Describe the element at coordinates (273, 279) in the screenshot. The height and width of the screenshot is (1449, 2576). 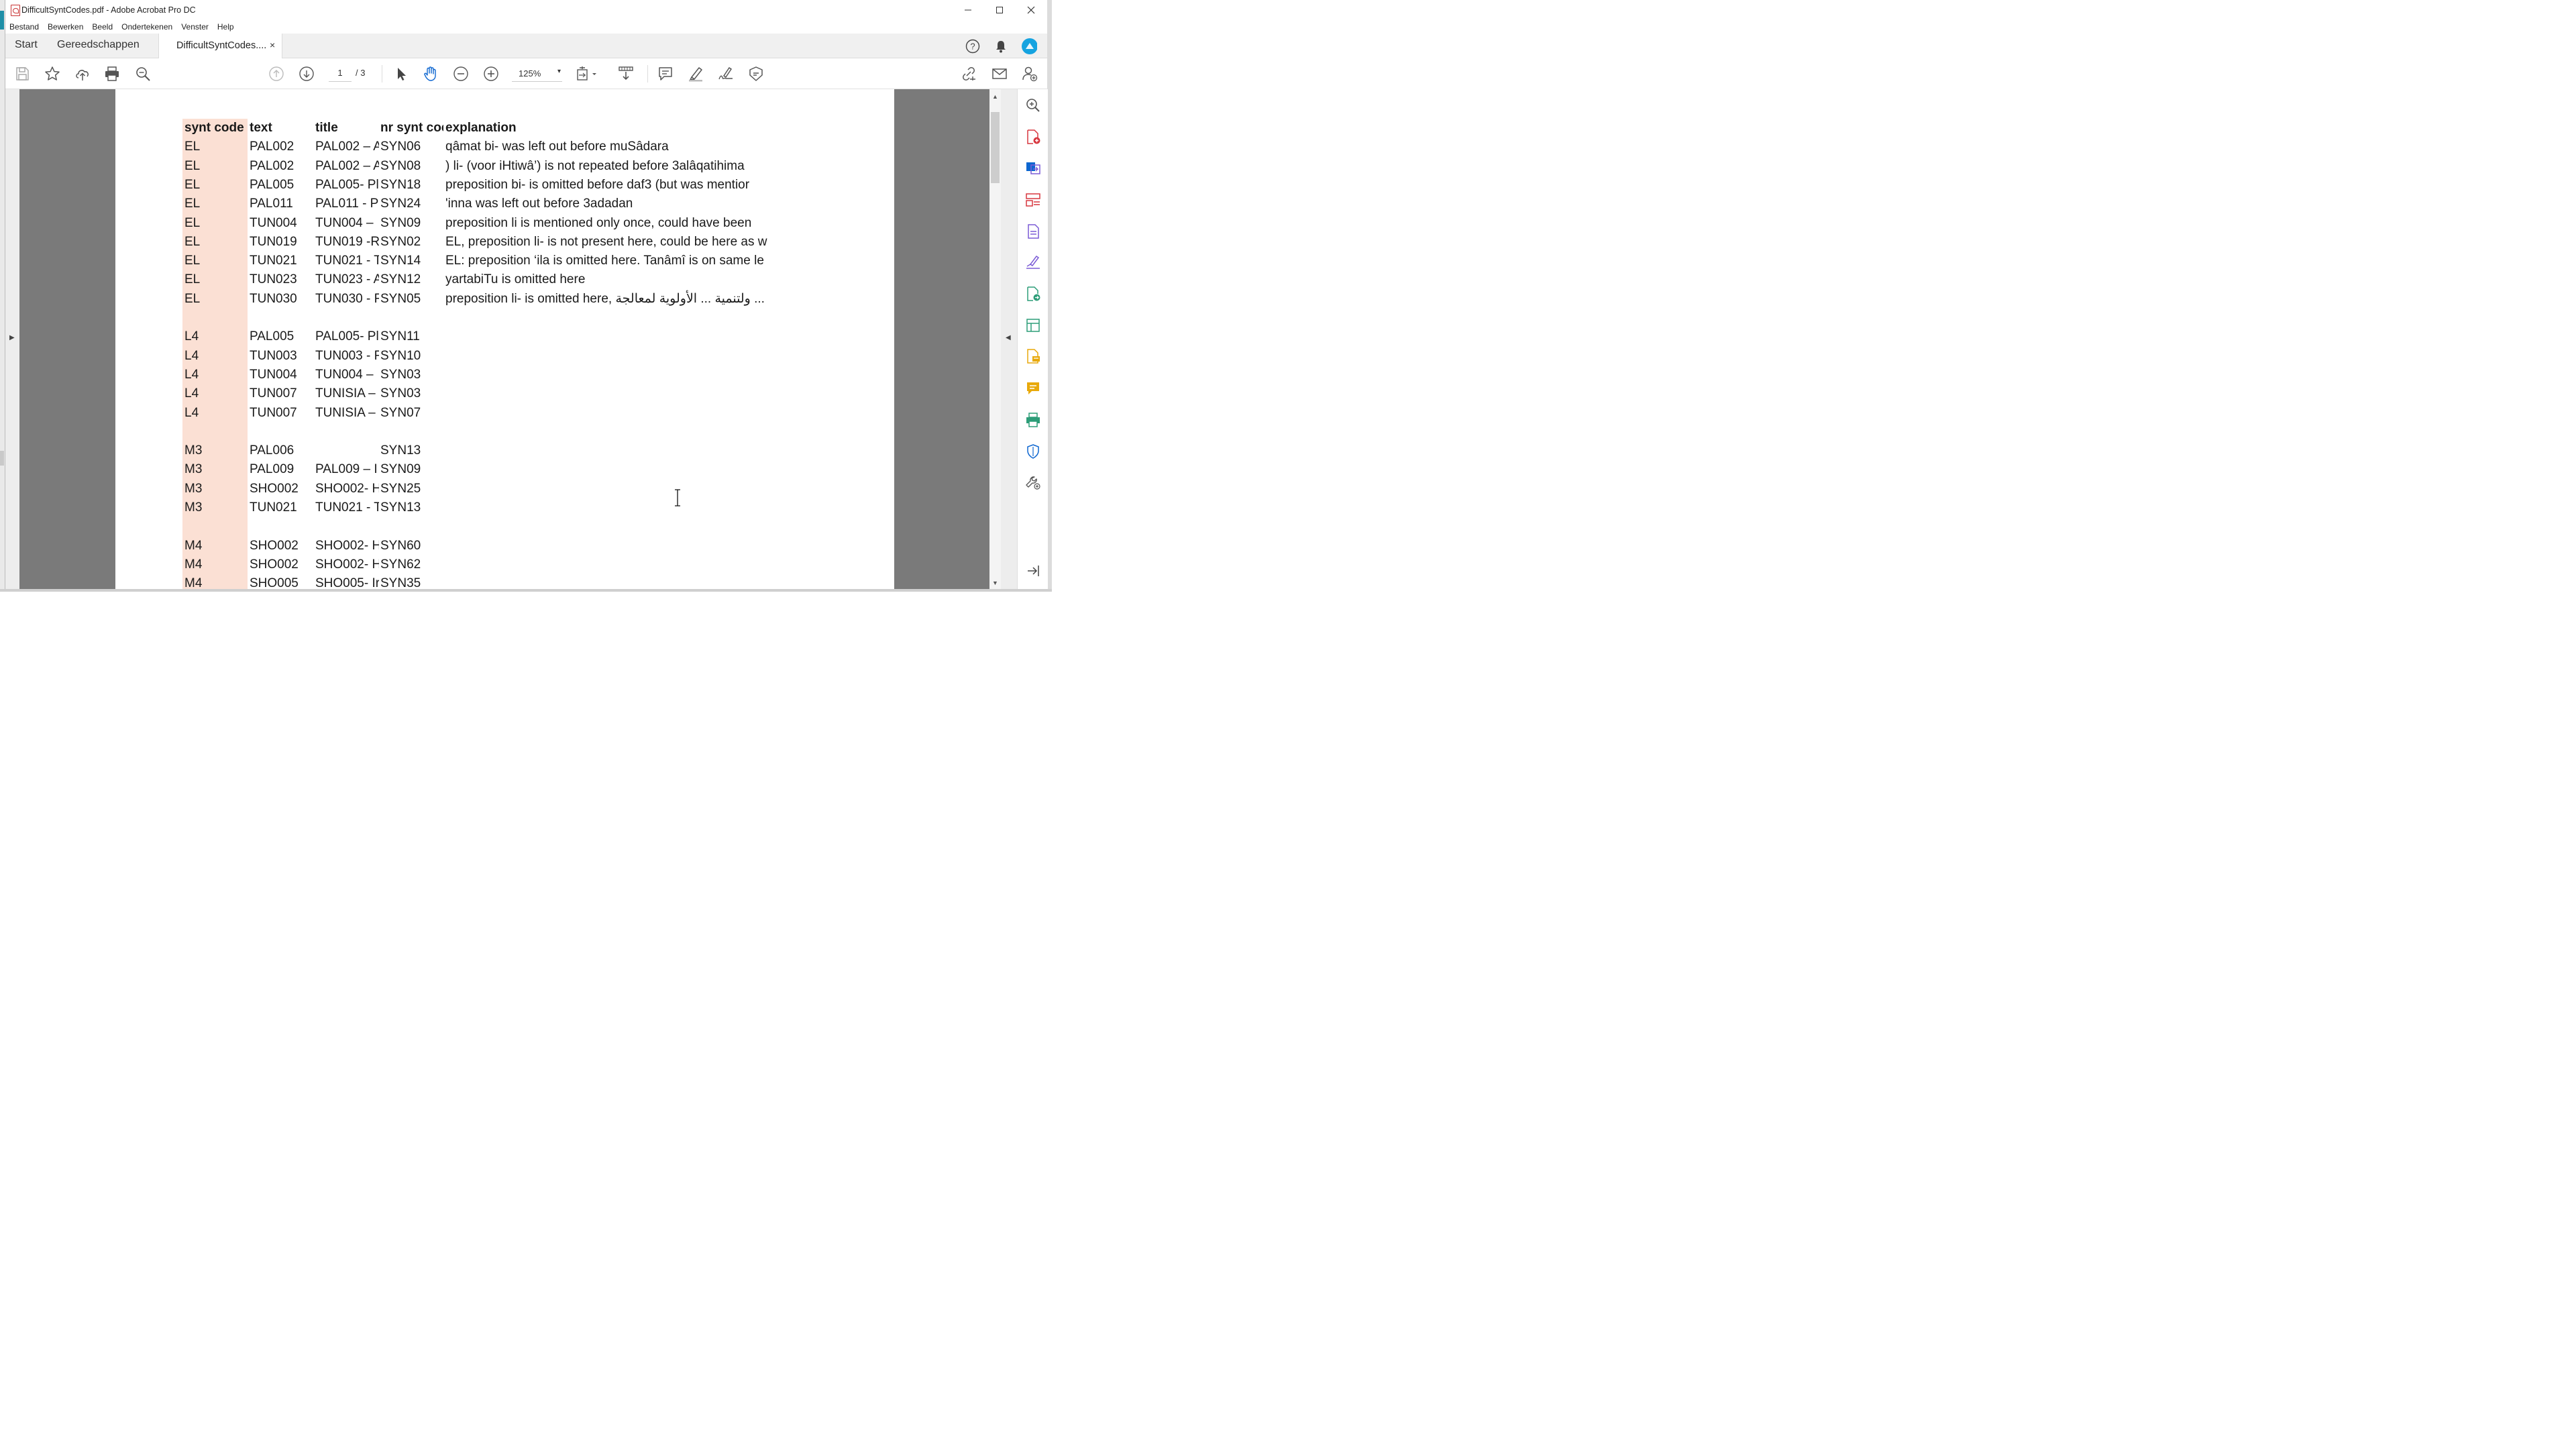
I see `table-cell: TUN023` at that location.